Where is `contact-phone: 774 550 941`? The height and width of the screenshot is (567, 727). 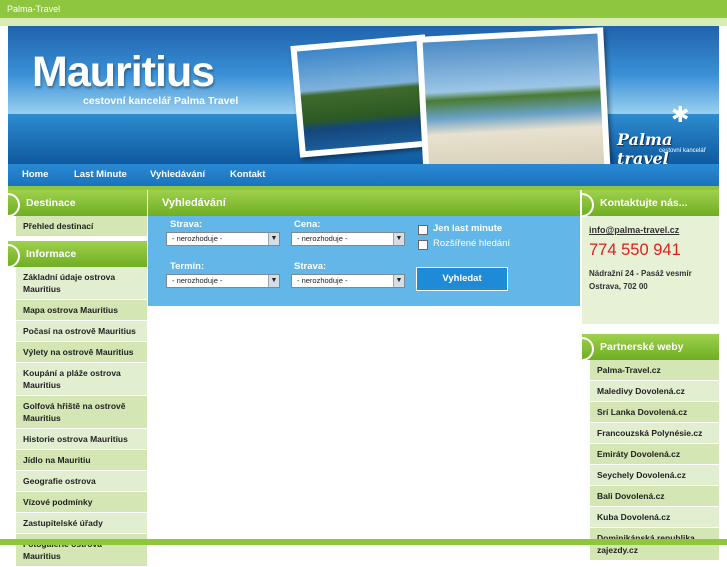
contact-phone: 774 550 941 is located at coordinates (635, 250).